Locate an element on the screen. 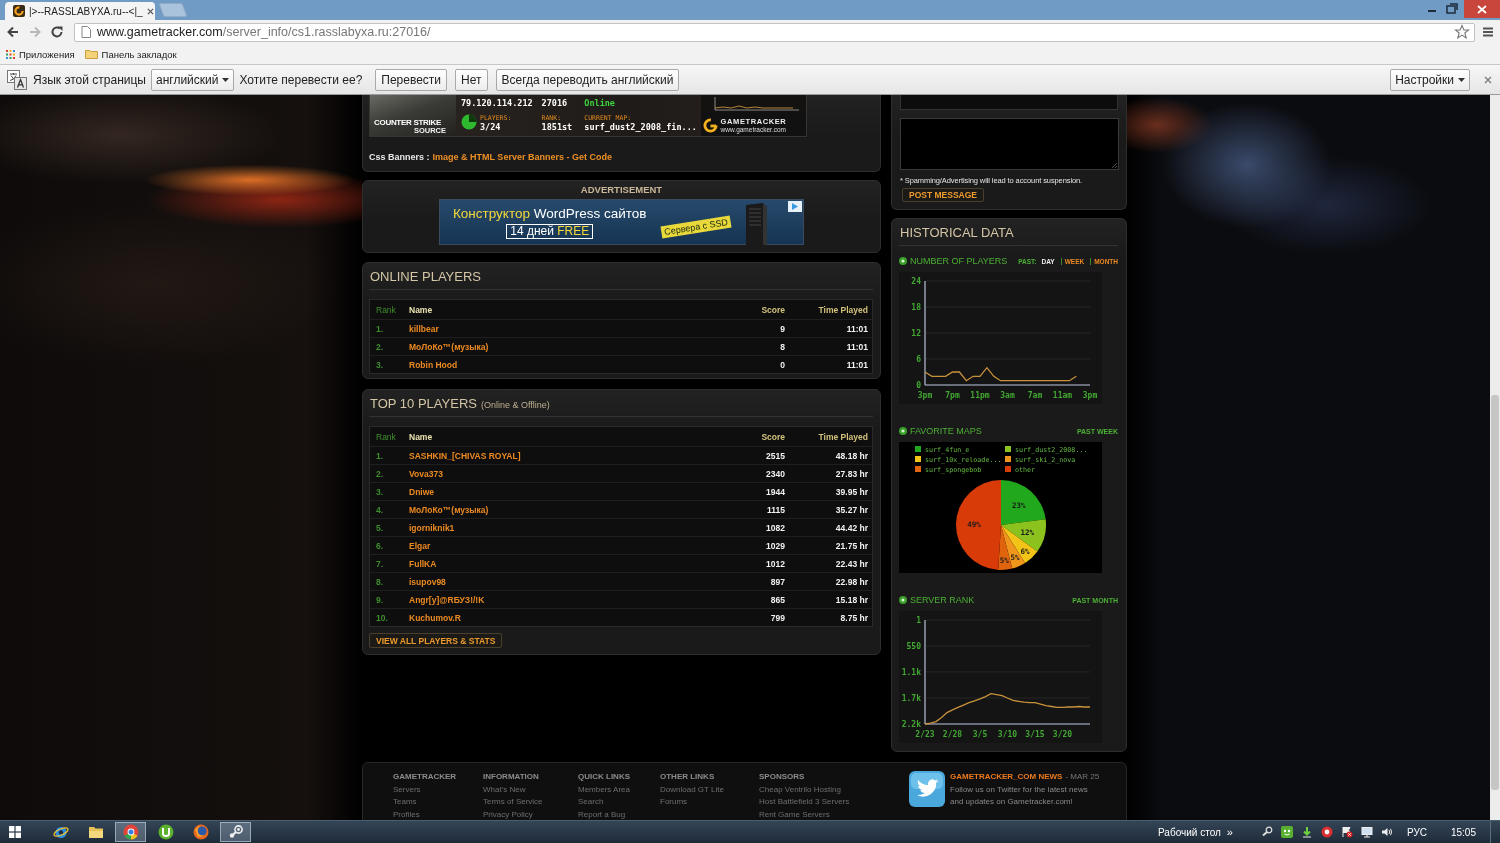 The image size is (1500, 843). resize-grip-icon is located at coordinates (1114, 165).